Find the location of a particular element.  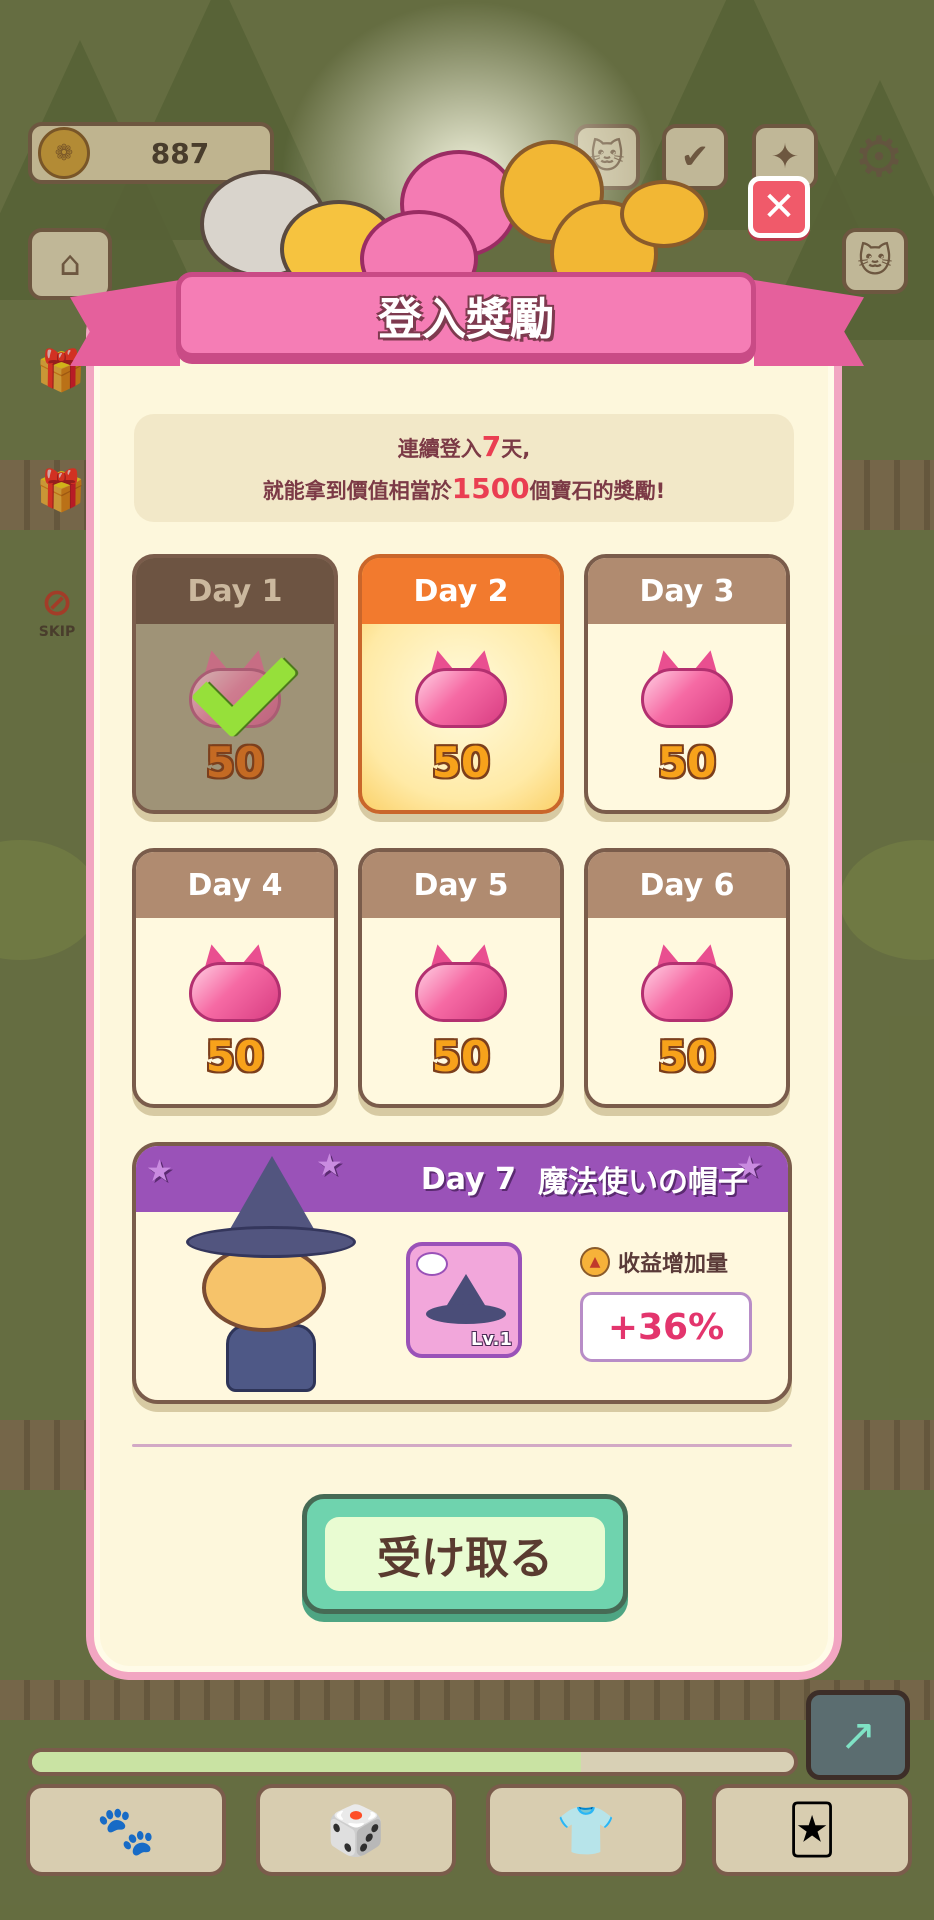

info-text: 天, is located at coordinates (516, 449).